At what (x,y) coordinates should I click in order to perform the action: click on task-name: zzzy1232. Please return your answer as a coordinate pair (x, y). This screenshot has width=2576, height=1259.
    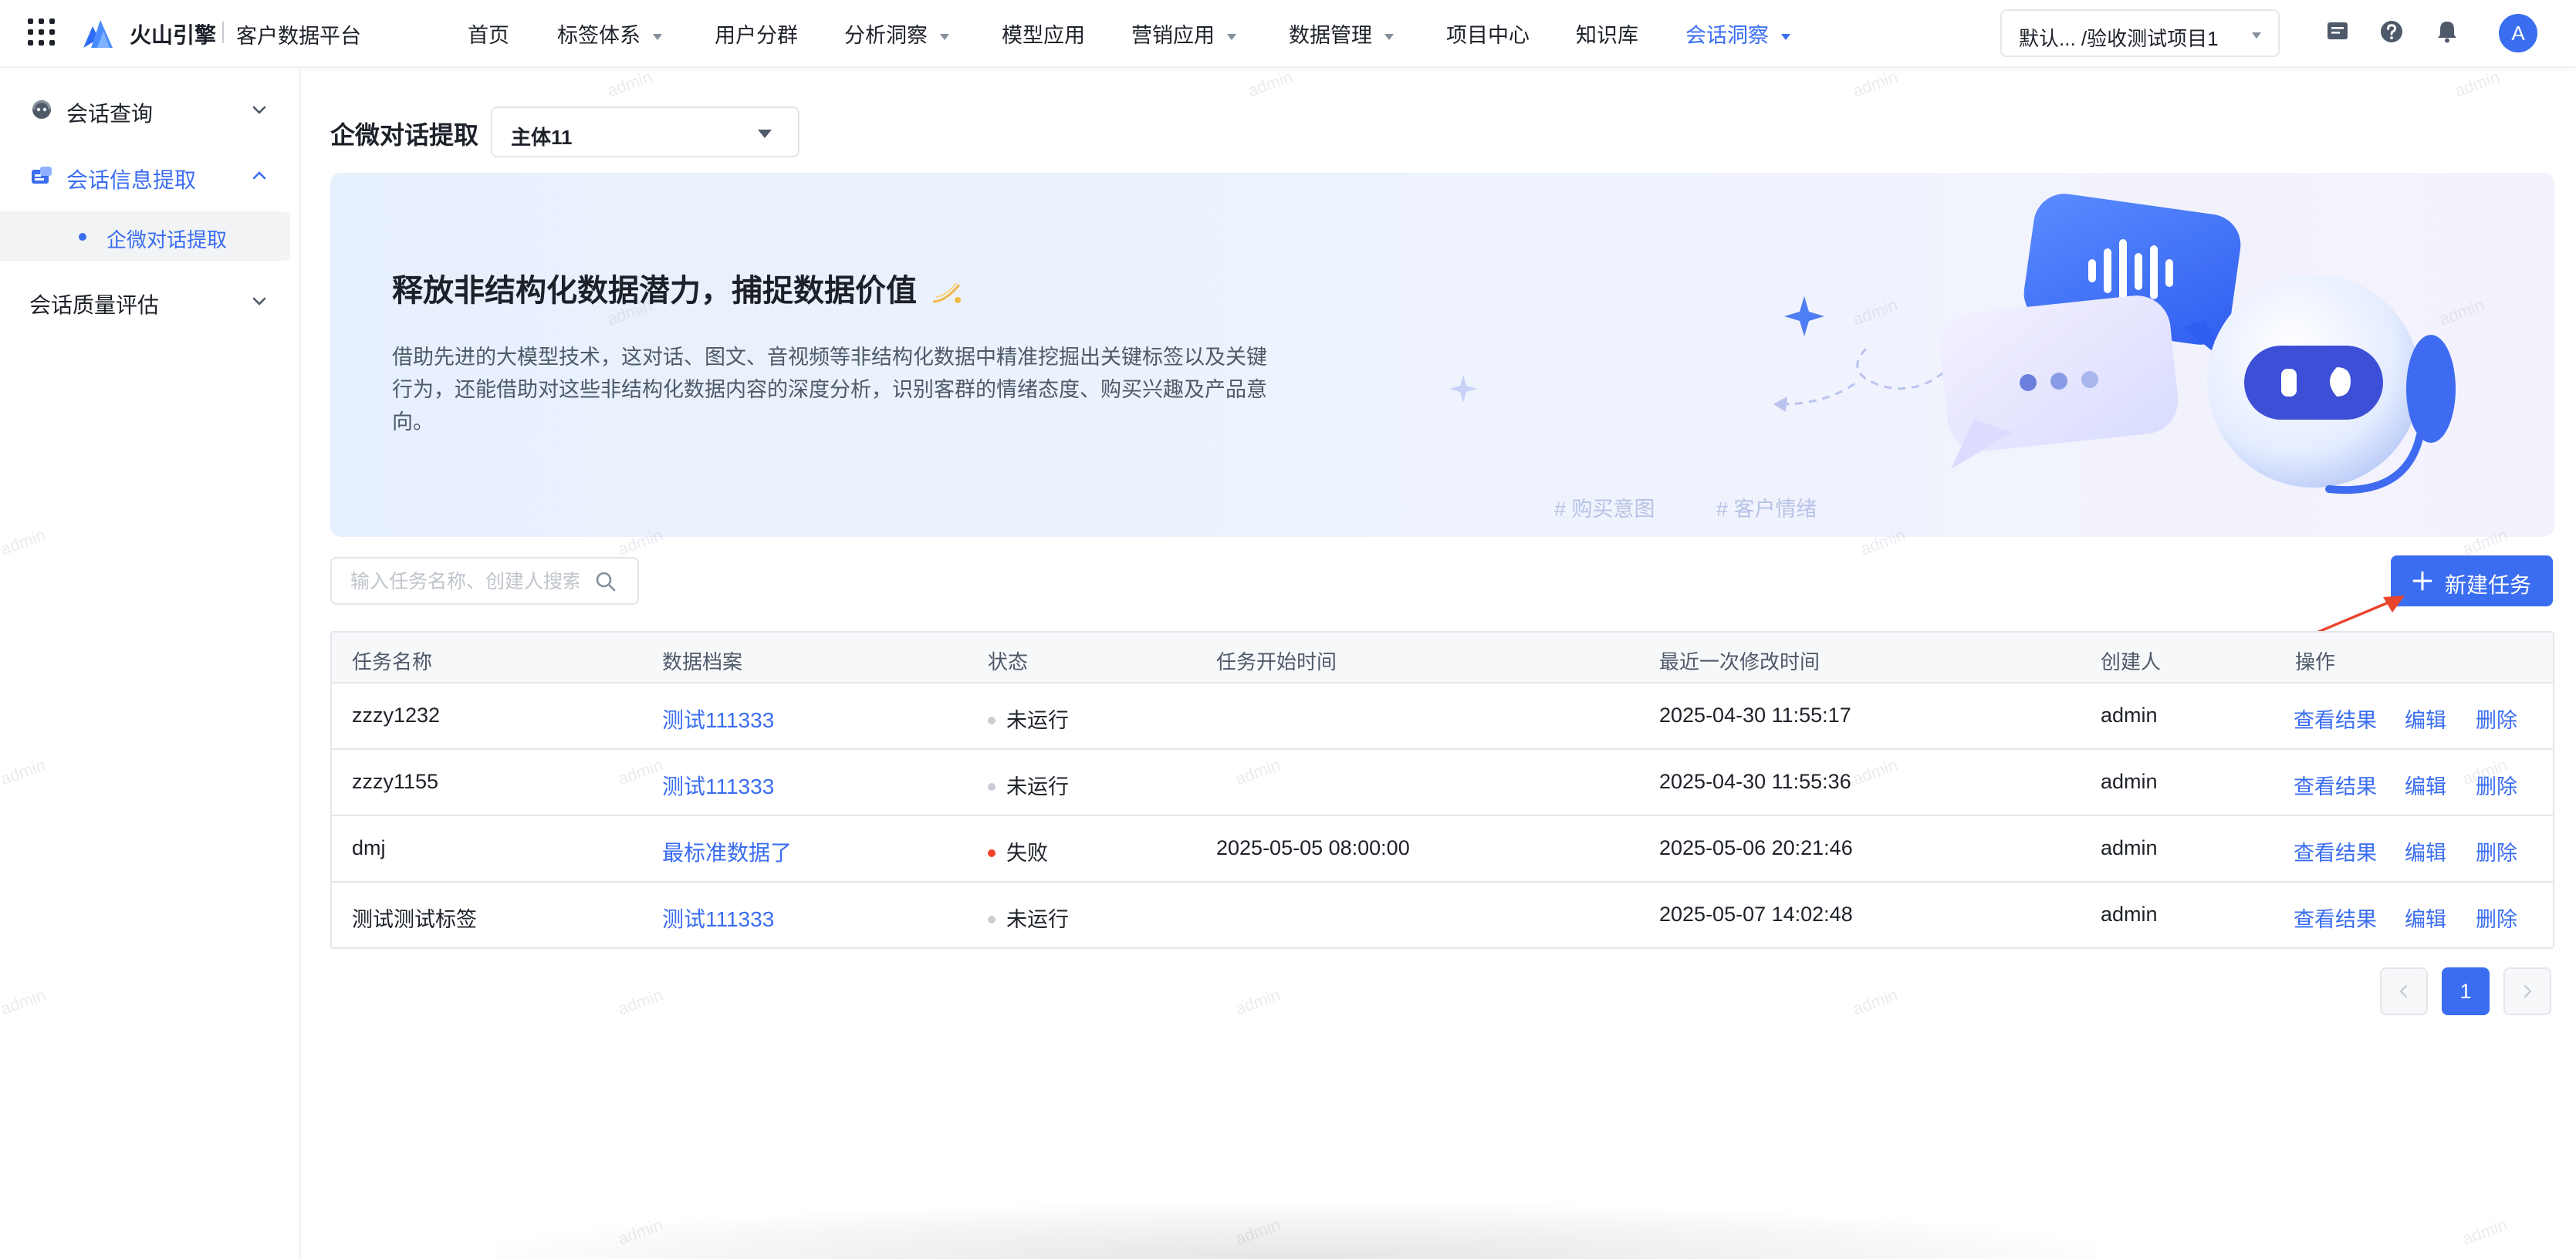
    Looking at the image, I should click on (396, 716).